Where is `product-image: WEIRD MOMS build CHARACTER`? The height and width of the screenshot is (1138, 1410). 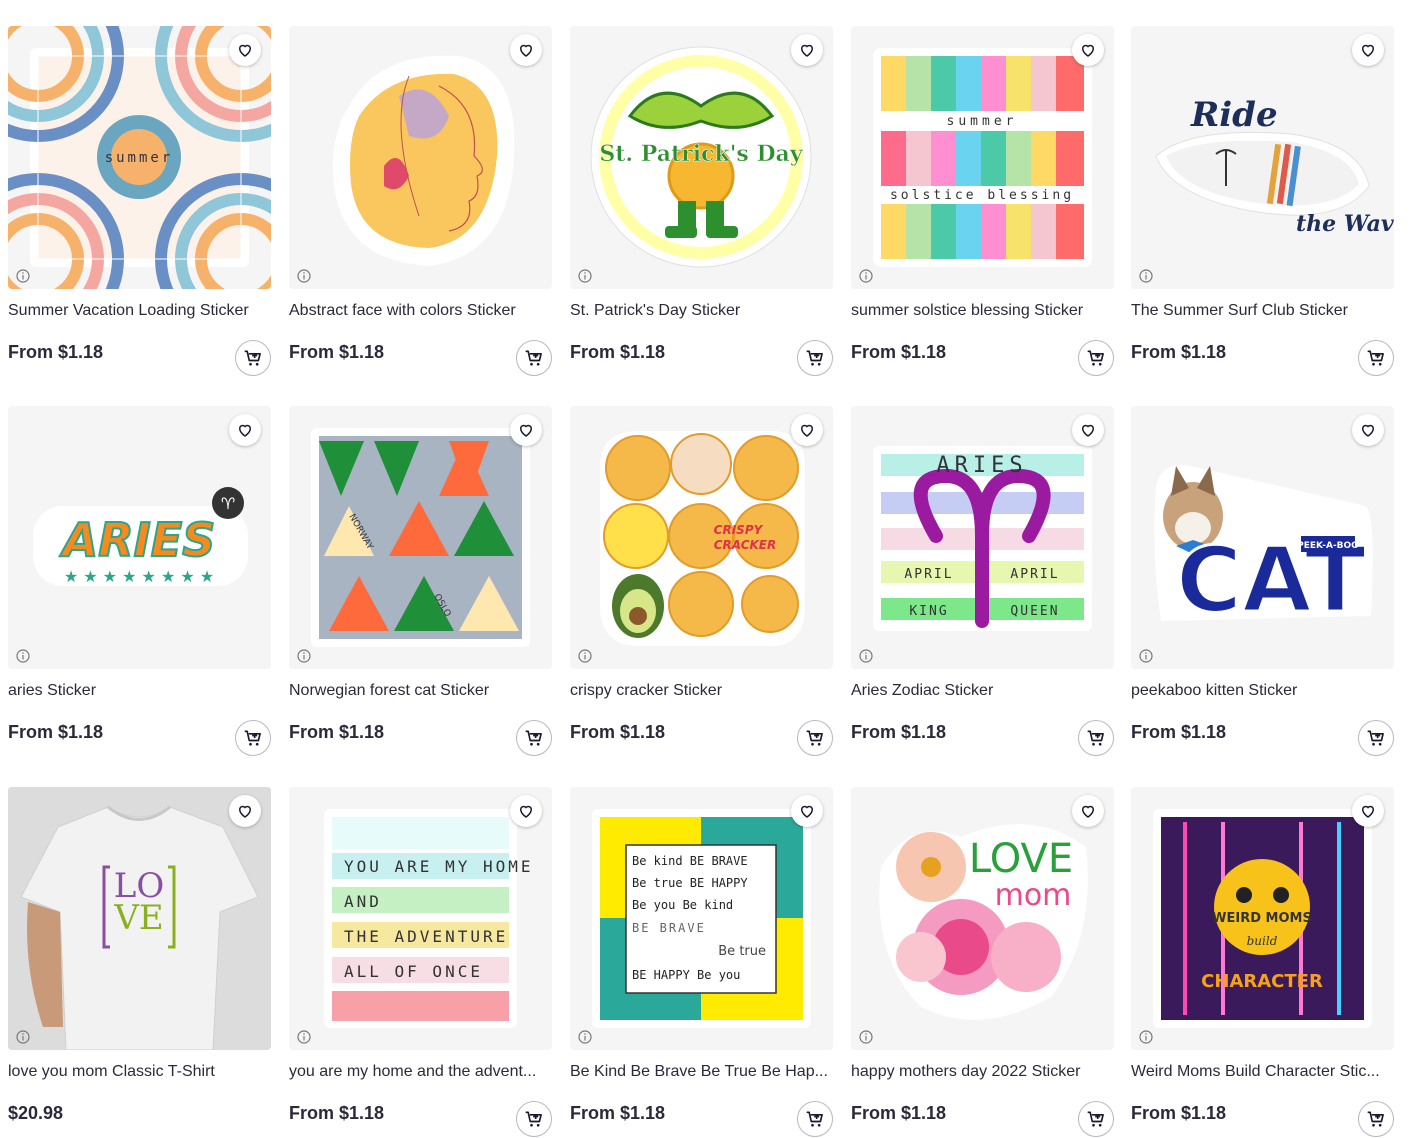 product-image: WEIRD MOMS build CHARACTER is located at coordinates (1262, 918).